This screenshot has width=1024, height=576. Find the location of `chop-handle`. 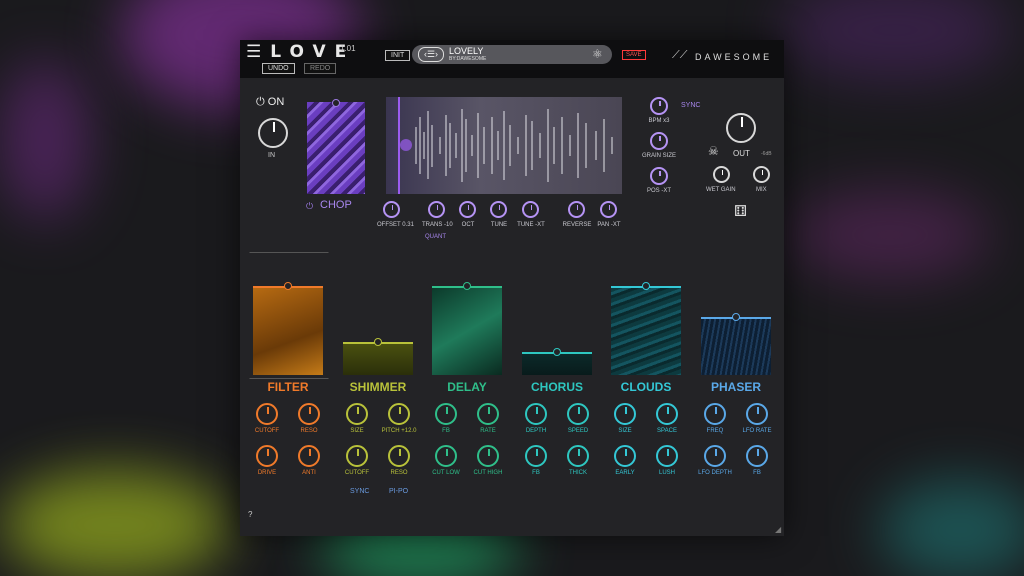

chop-handle is located at coordinates (336, 103).